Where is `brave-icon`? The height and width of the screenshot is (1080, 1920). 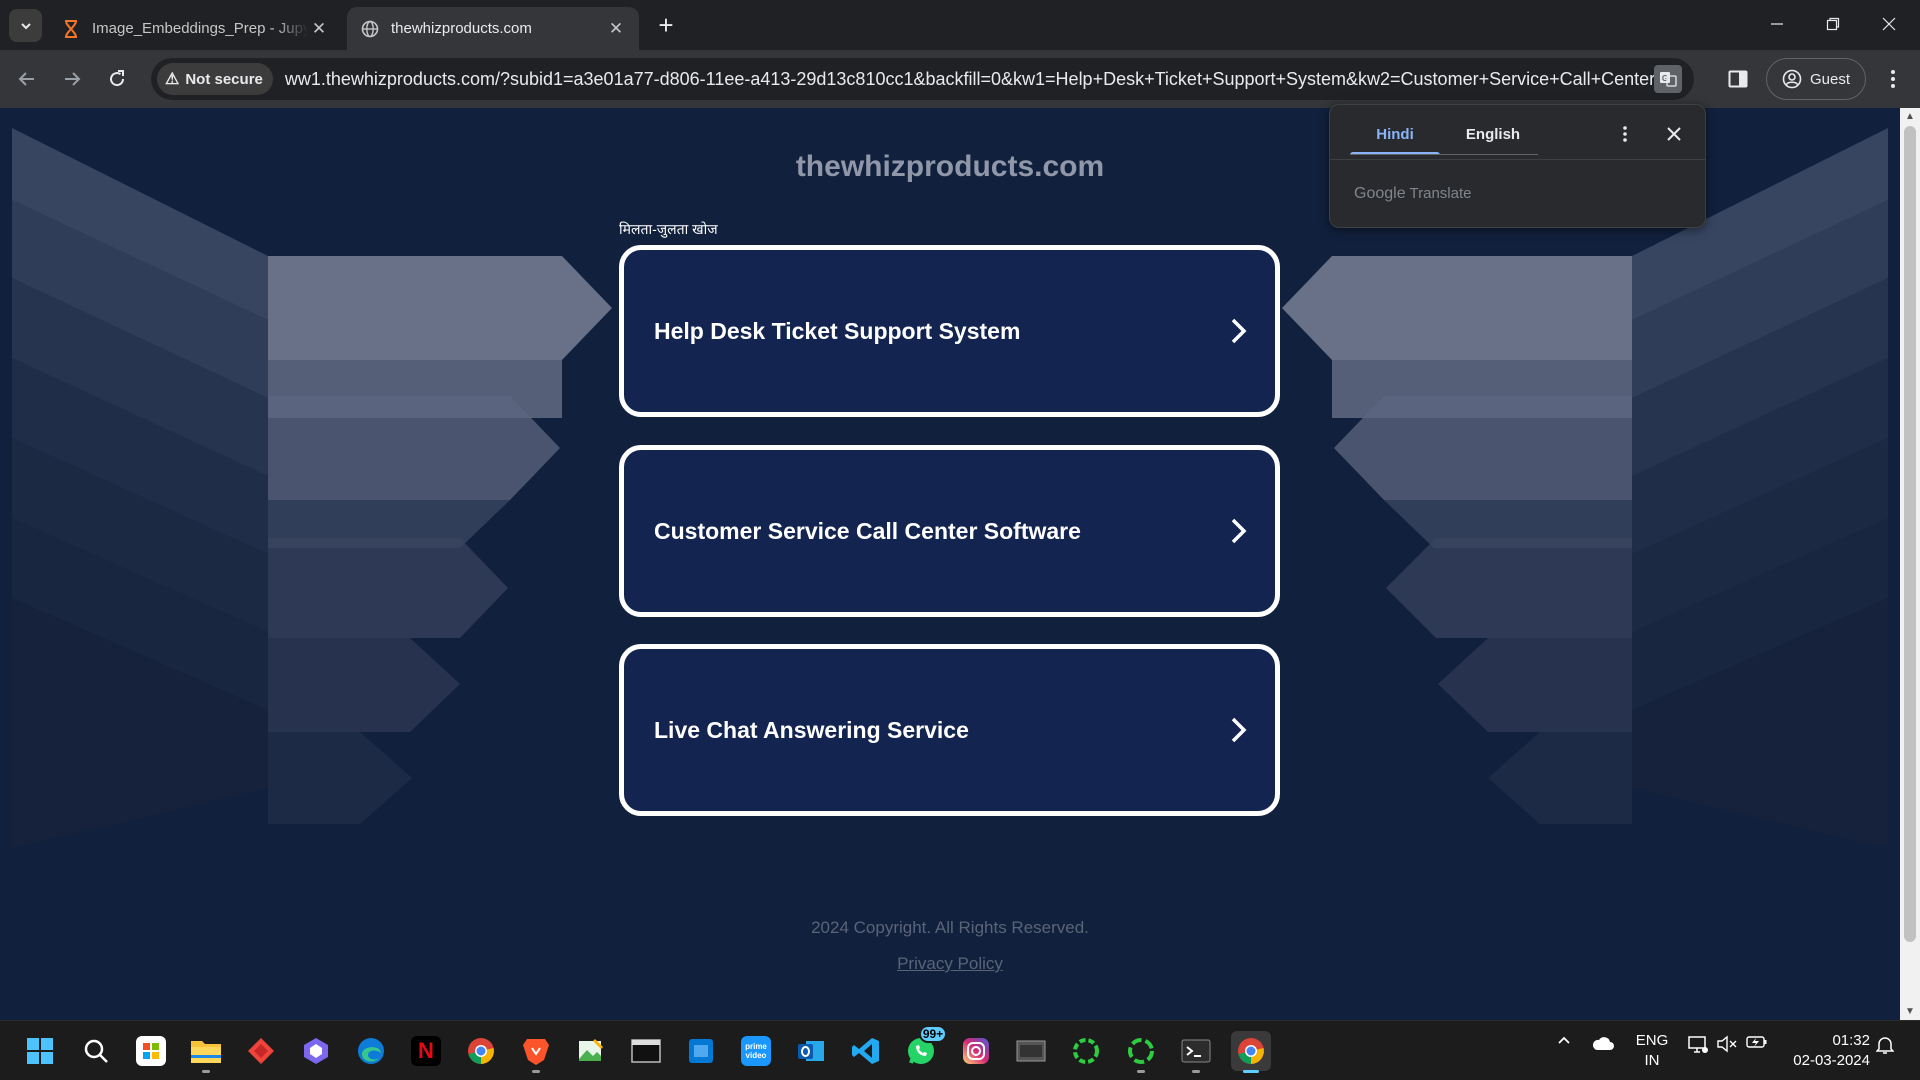 brave-icon is located at coordinates (536, 1052).